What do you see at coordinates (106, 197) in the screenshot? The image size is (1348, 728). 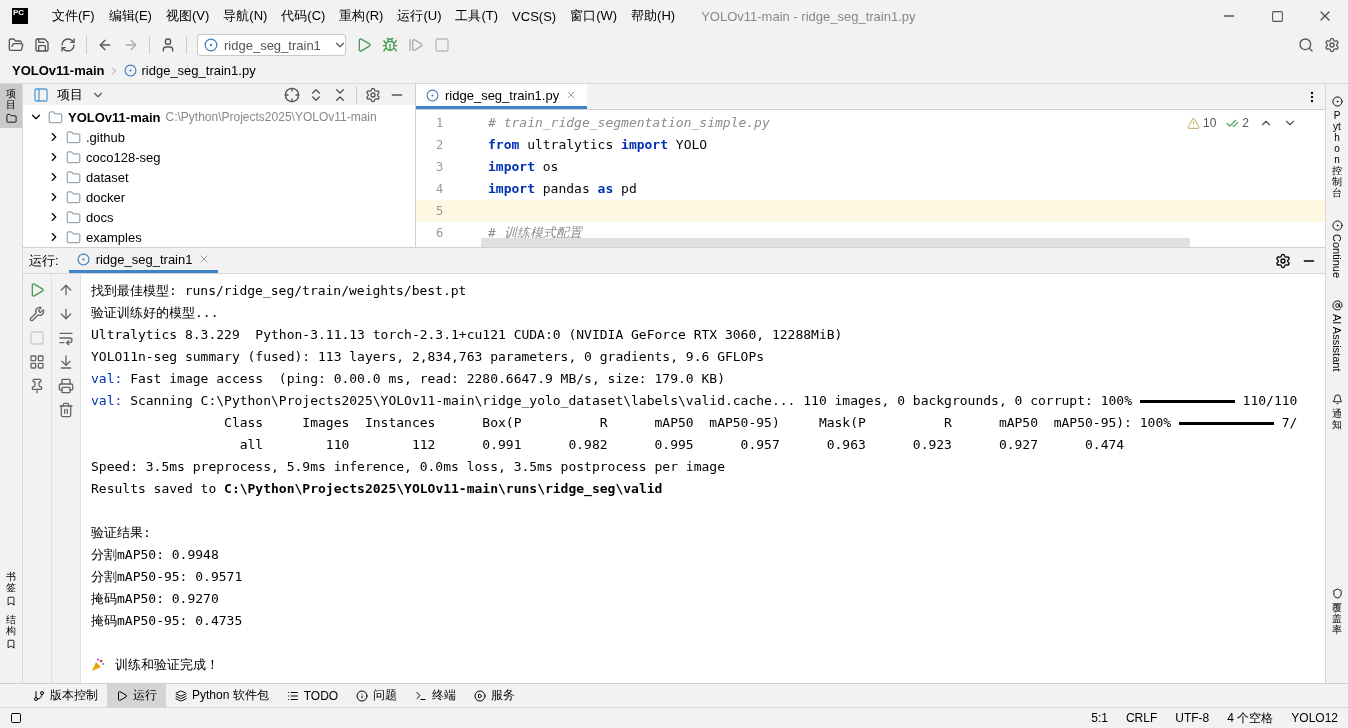 I see `tree-item: docker` at bounding box center [106, 197].